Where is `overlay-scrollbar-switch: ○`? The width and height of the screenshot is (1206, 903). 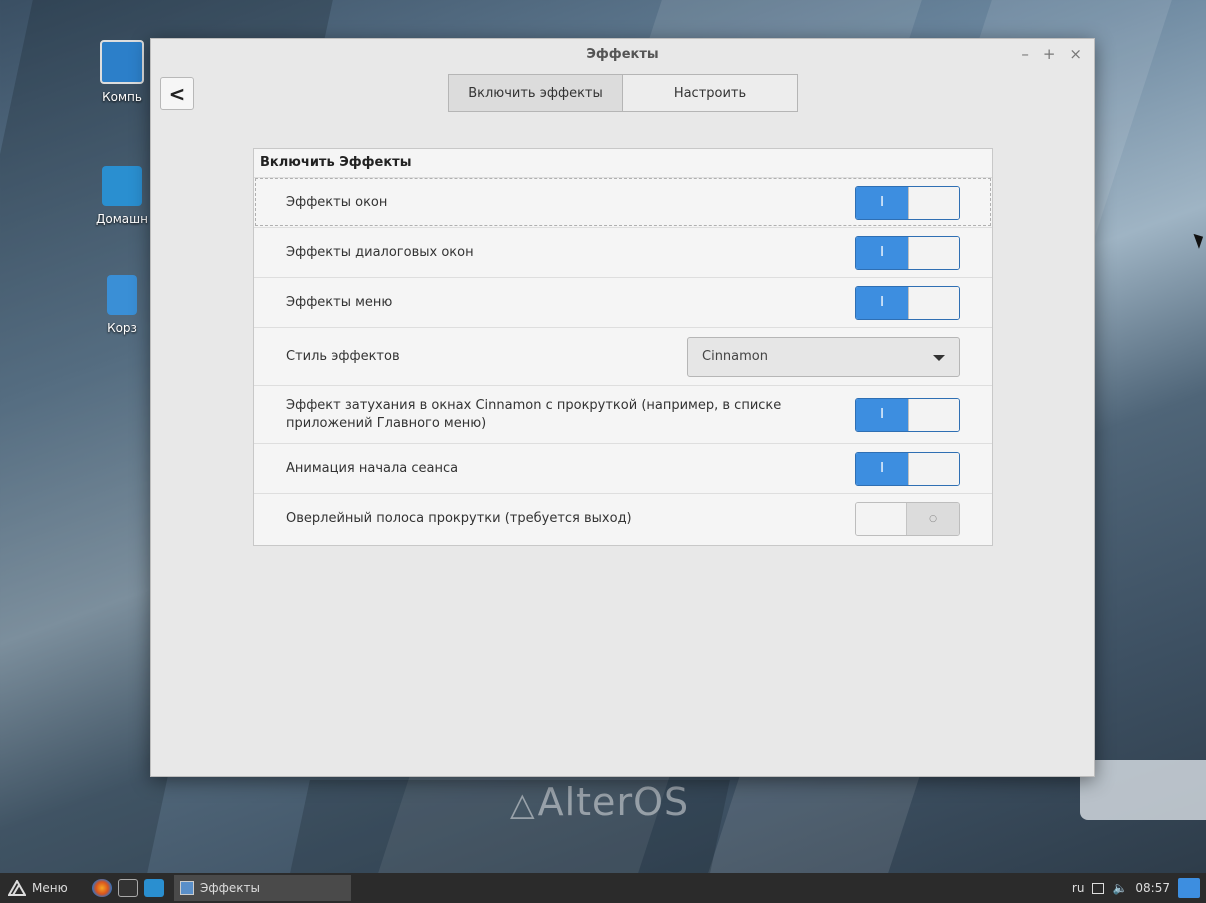 overlay-scrollbar-switch: ○ is located at coordinates (907, 518).